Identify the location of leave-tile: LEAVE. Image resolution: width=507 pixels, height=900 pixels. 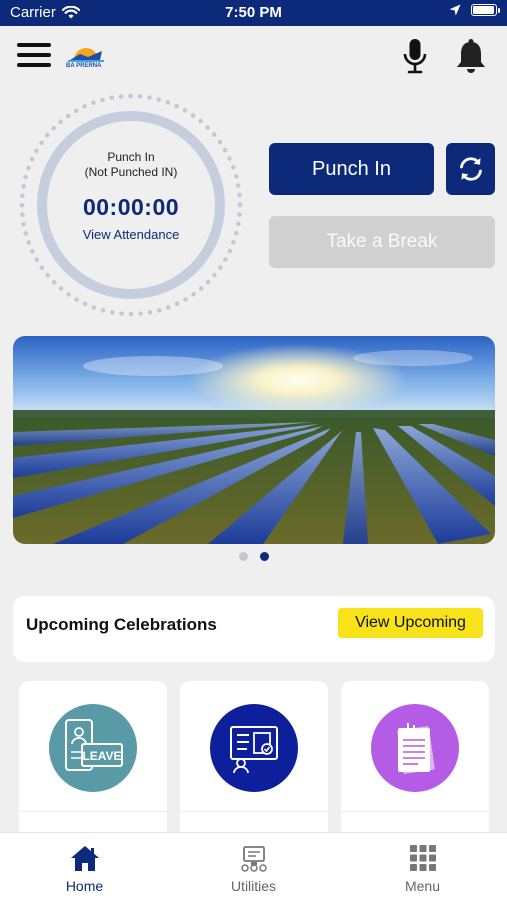
(93, 766).